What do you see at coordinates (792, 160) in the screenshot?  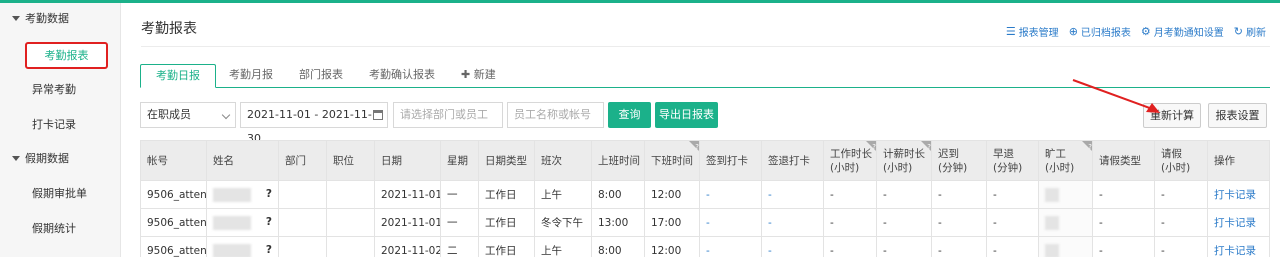 I see `column-header: 签退打卡` at bounding box center [792, 160].